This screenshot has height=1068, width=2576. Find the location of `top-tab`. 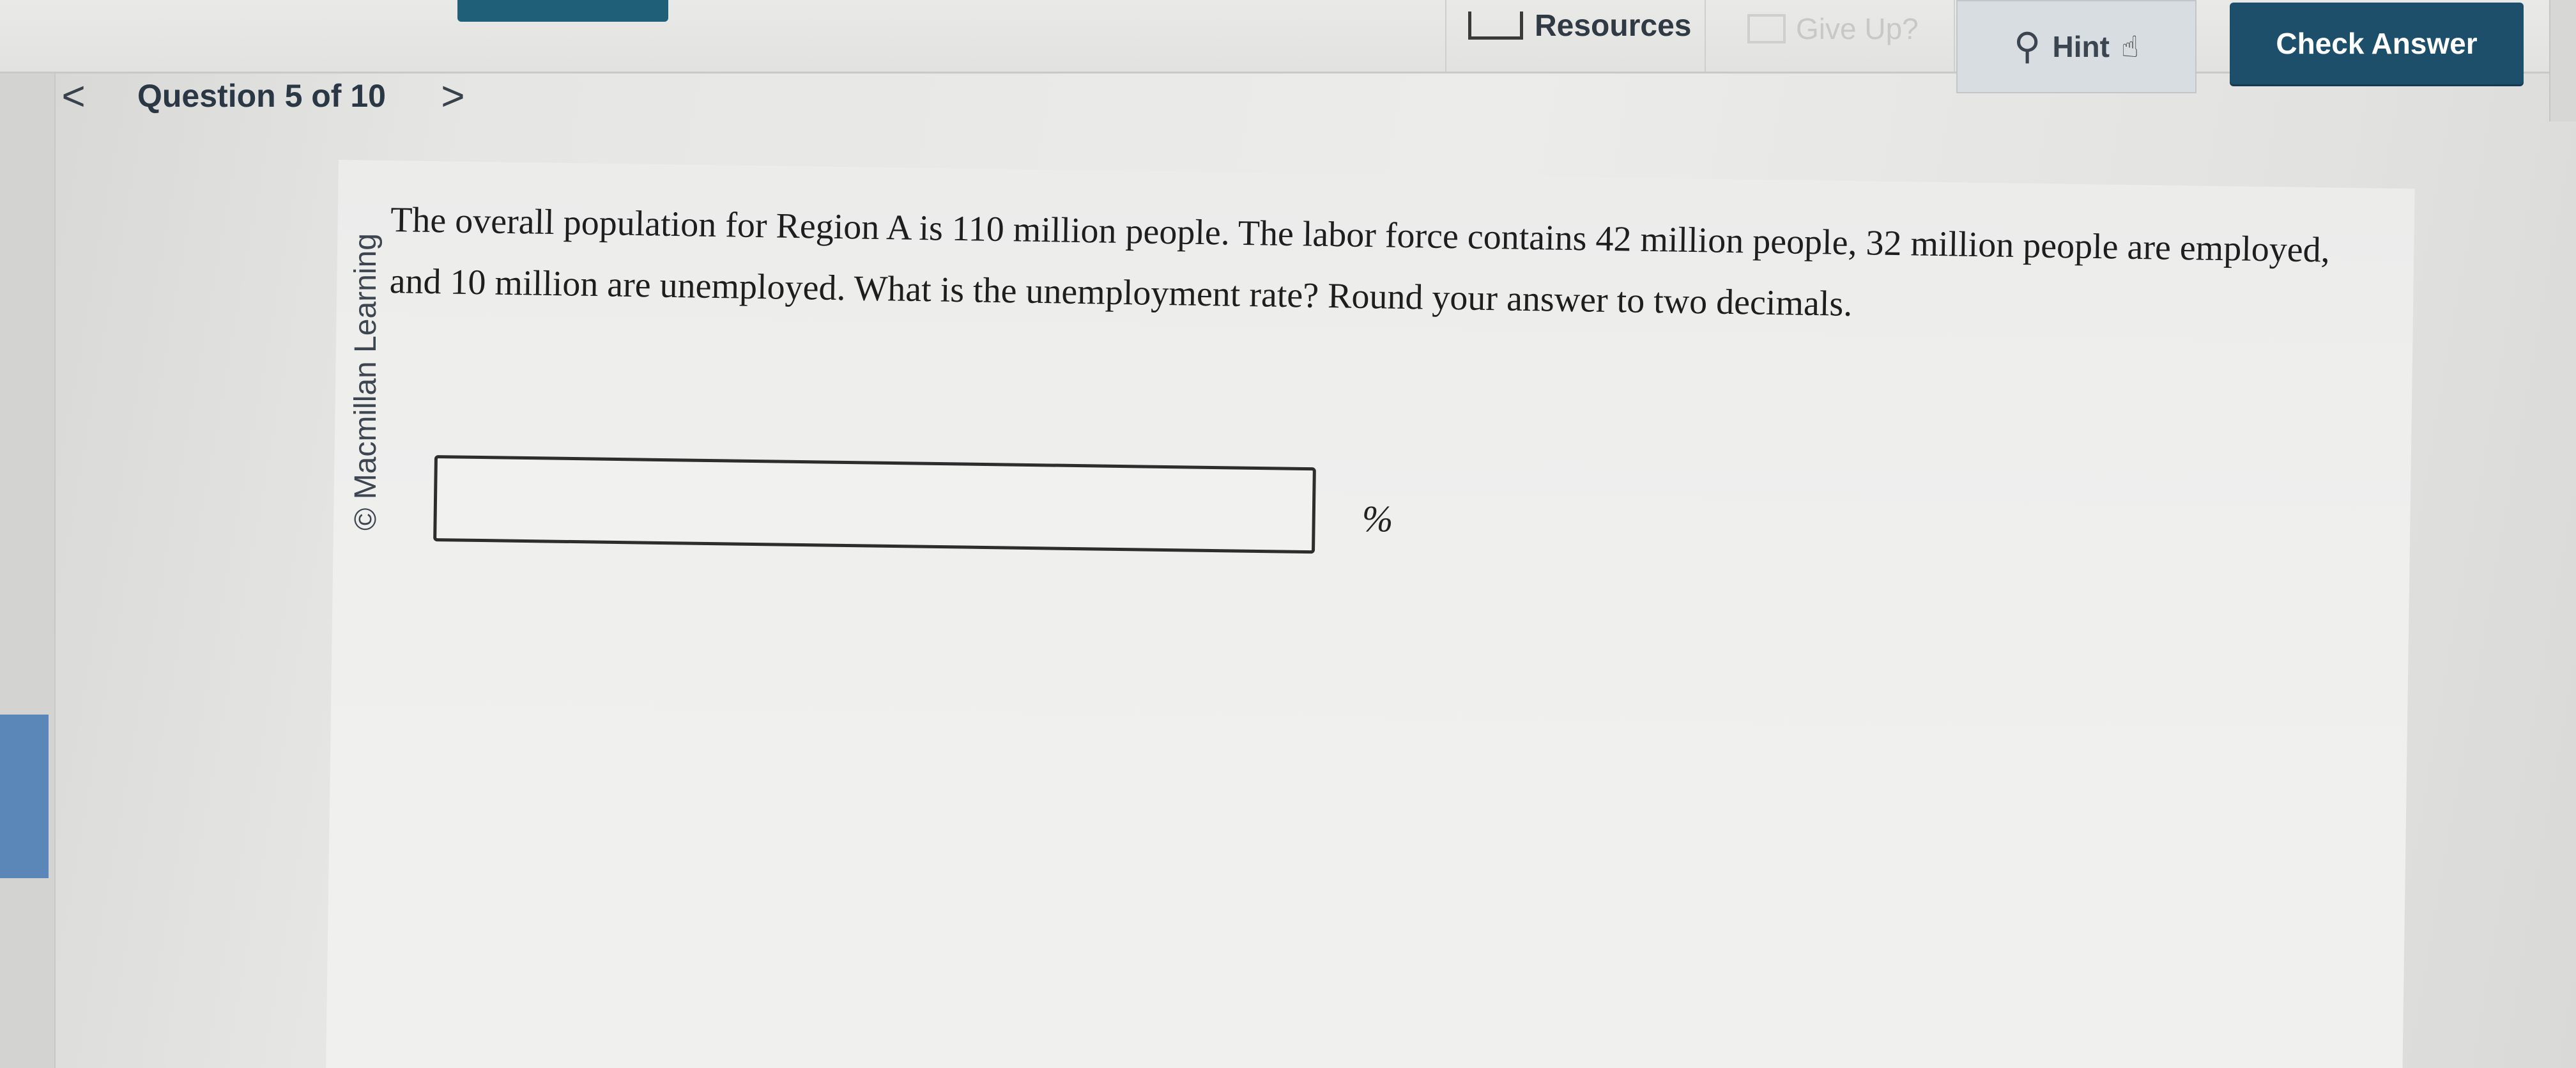

top-tab is located at coordinates (562, 11).